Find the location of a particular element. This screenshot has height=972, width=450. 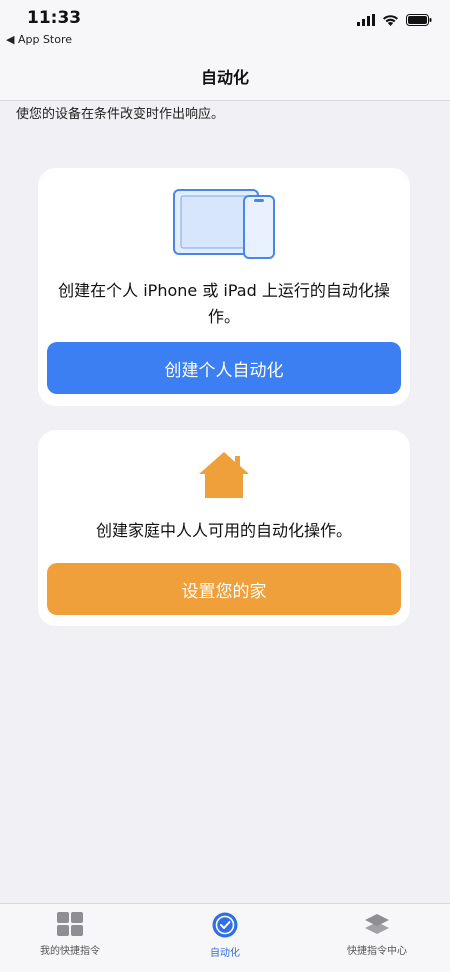

tab-label: 快捷指令中心 is located at coordinates (377, 951).